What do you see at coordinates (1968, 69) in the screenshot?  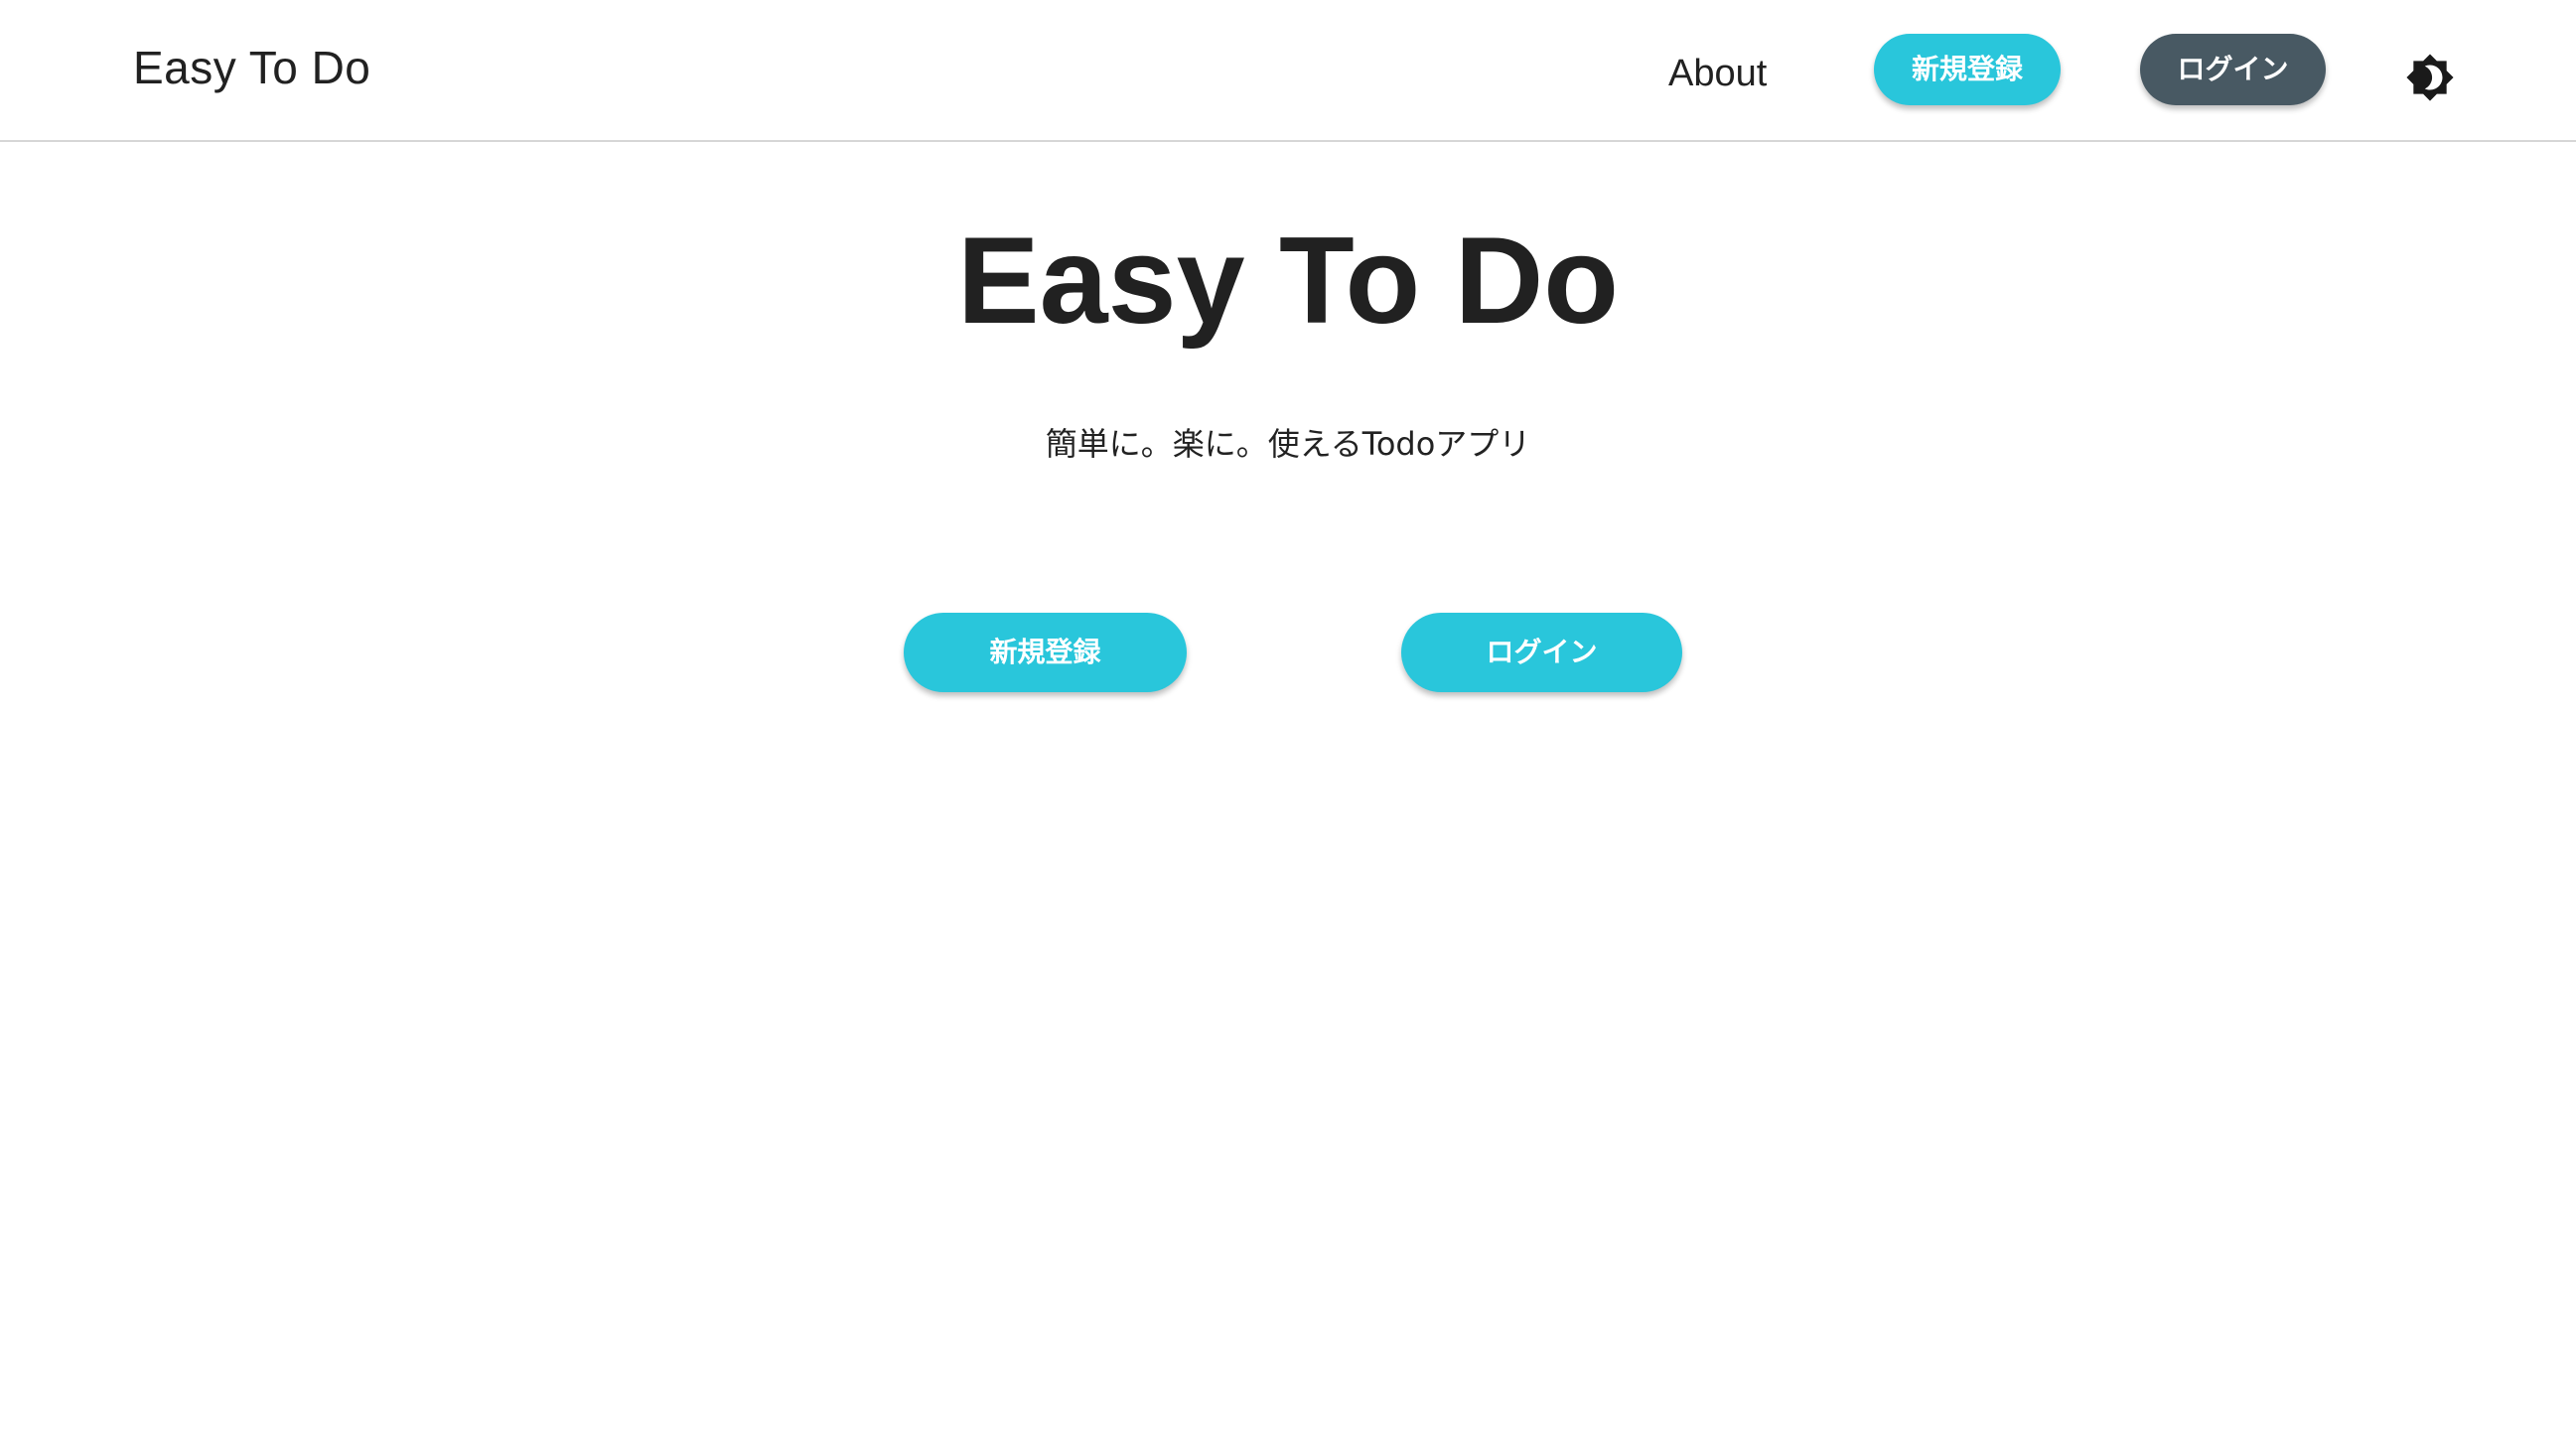 I see `header-signup-button: 新規登録` at bounding box center [1968, 69].